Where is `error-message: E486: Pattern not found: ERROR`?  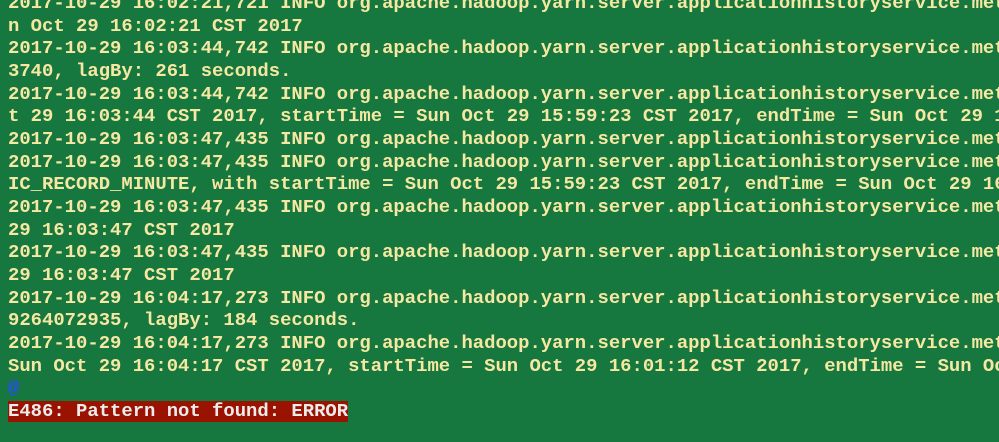 error-message: E486: Pattern not found: ERROR is located at coordinates (178, 410).